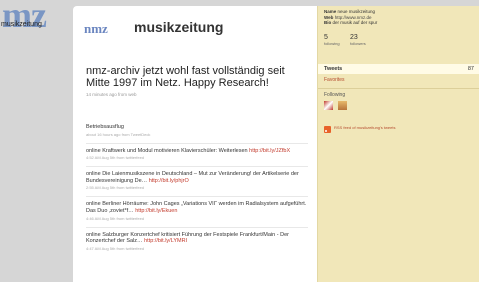 The width and height of the screenshot is (479, 282). Describe the element at coordinates (354, 37) in the screenshot. I see `followers-count: 23` at that location.